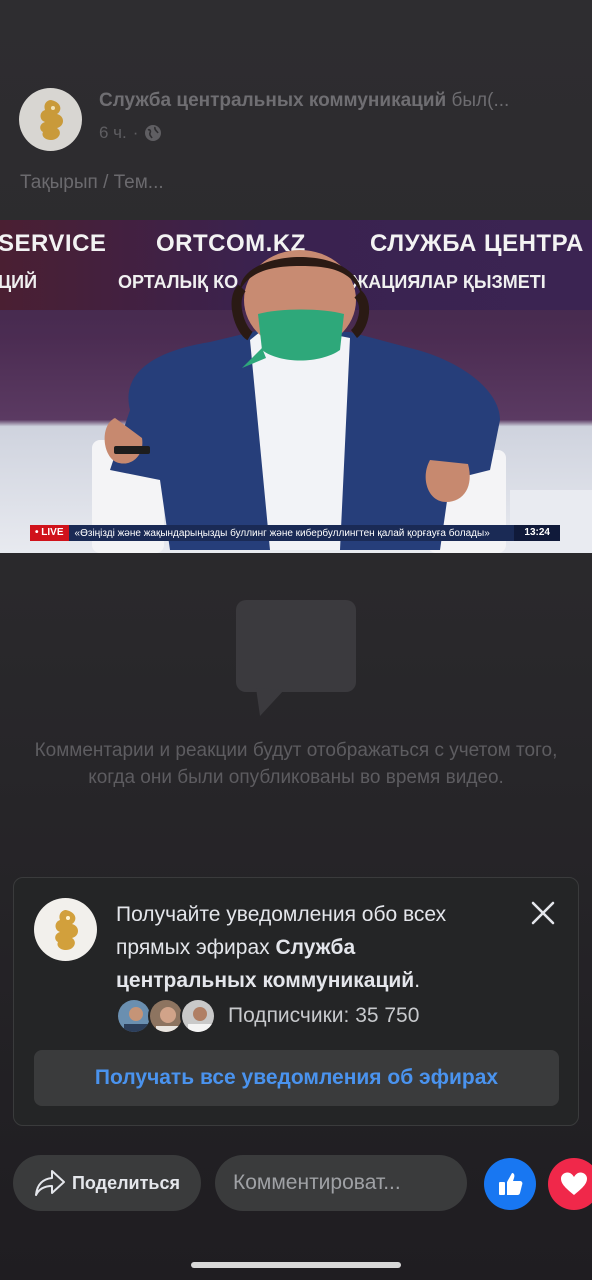  I want to click on like-reaction-button, so click(510, 1184).